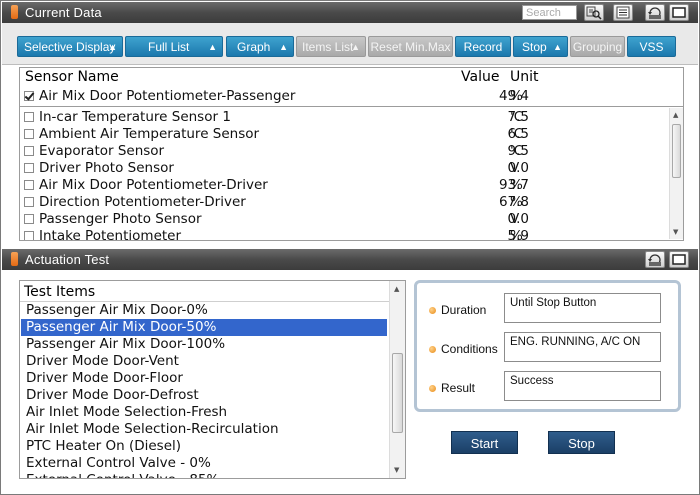  What do you see at coordinates (344, 134) in the screenshot?
I see `table-row: Ambient Air Temperature Sensor 6.5 'C` at bounding box center [344, 134].